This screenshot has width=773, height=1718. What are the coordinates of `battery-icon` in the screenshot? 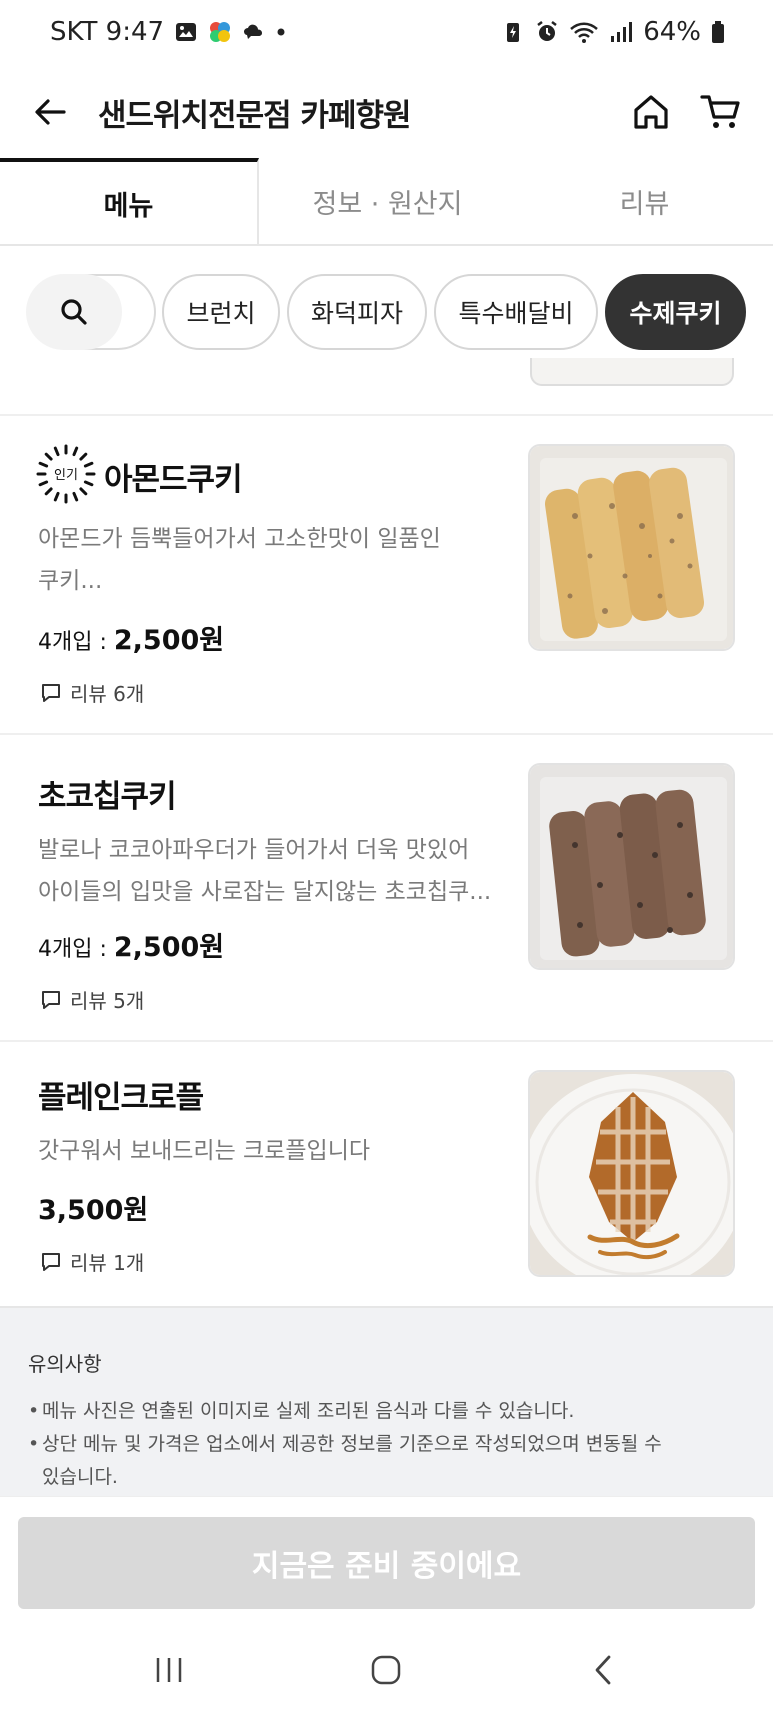 It's located at (718, 32).